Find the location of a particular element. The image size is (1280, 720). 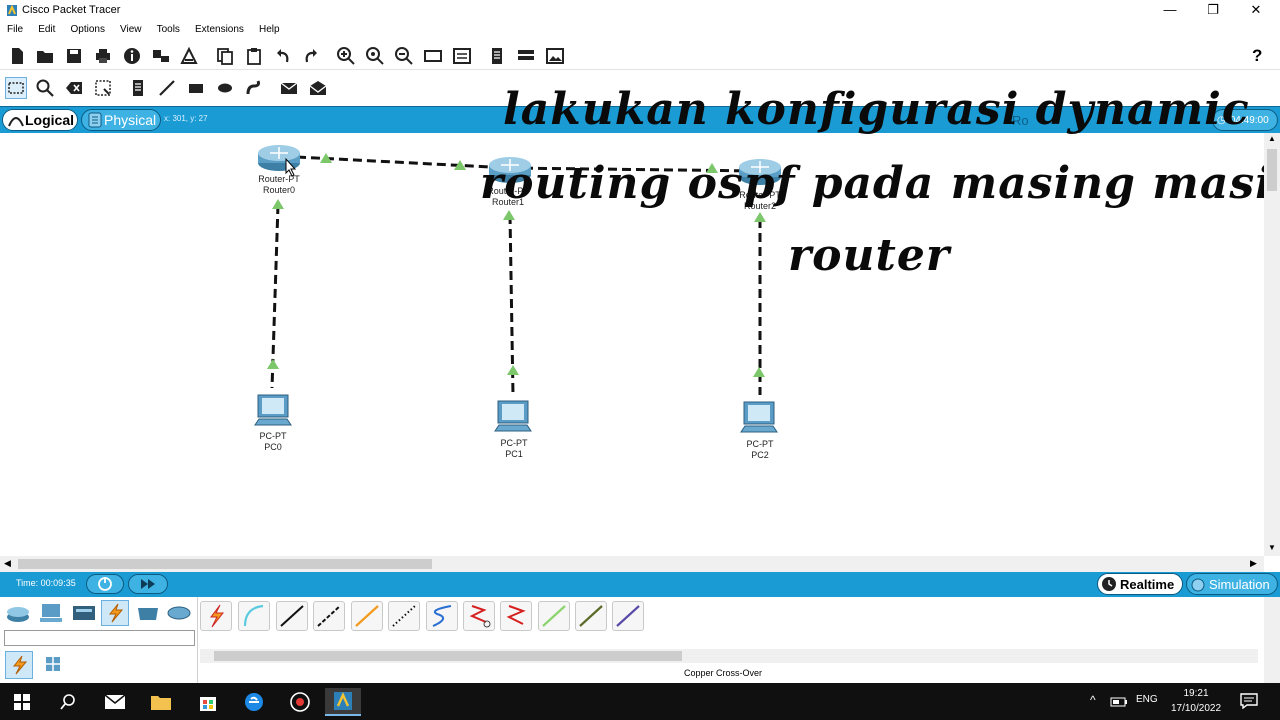

scroll-down-icon: ▼ is located at coordinates (1272, 547).